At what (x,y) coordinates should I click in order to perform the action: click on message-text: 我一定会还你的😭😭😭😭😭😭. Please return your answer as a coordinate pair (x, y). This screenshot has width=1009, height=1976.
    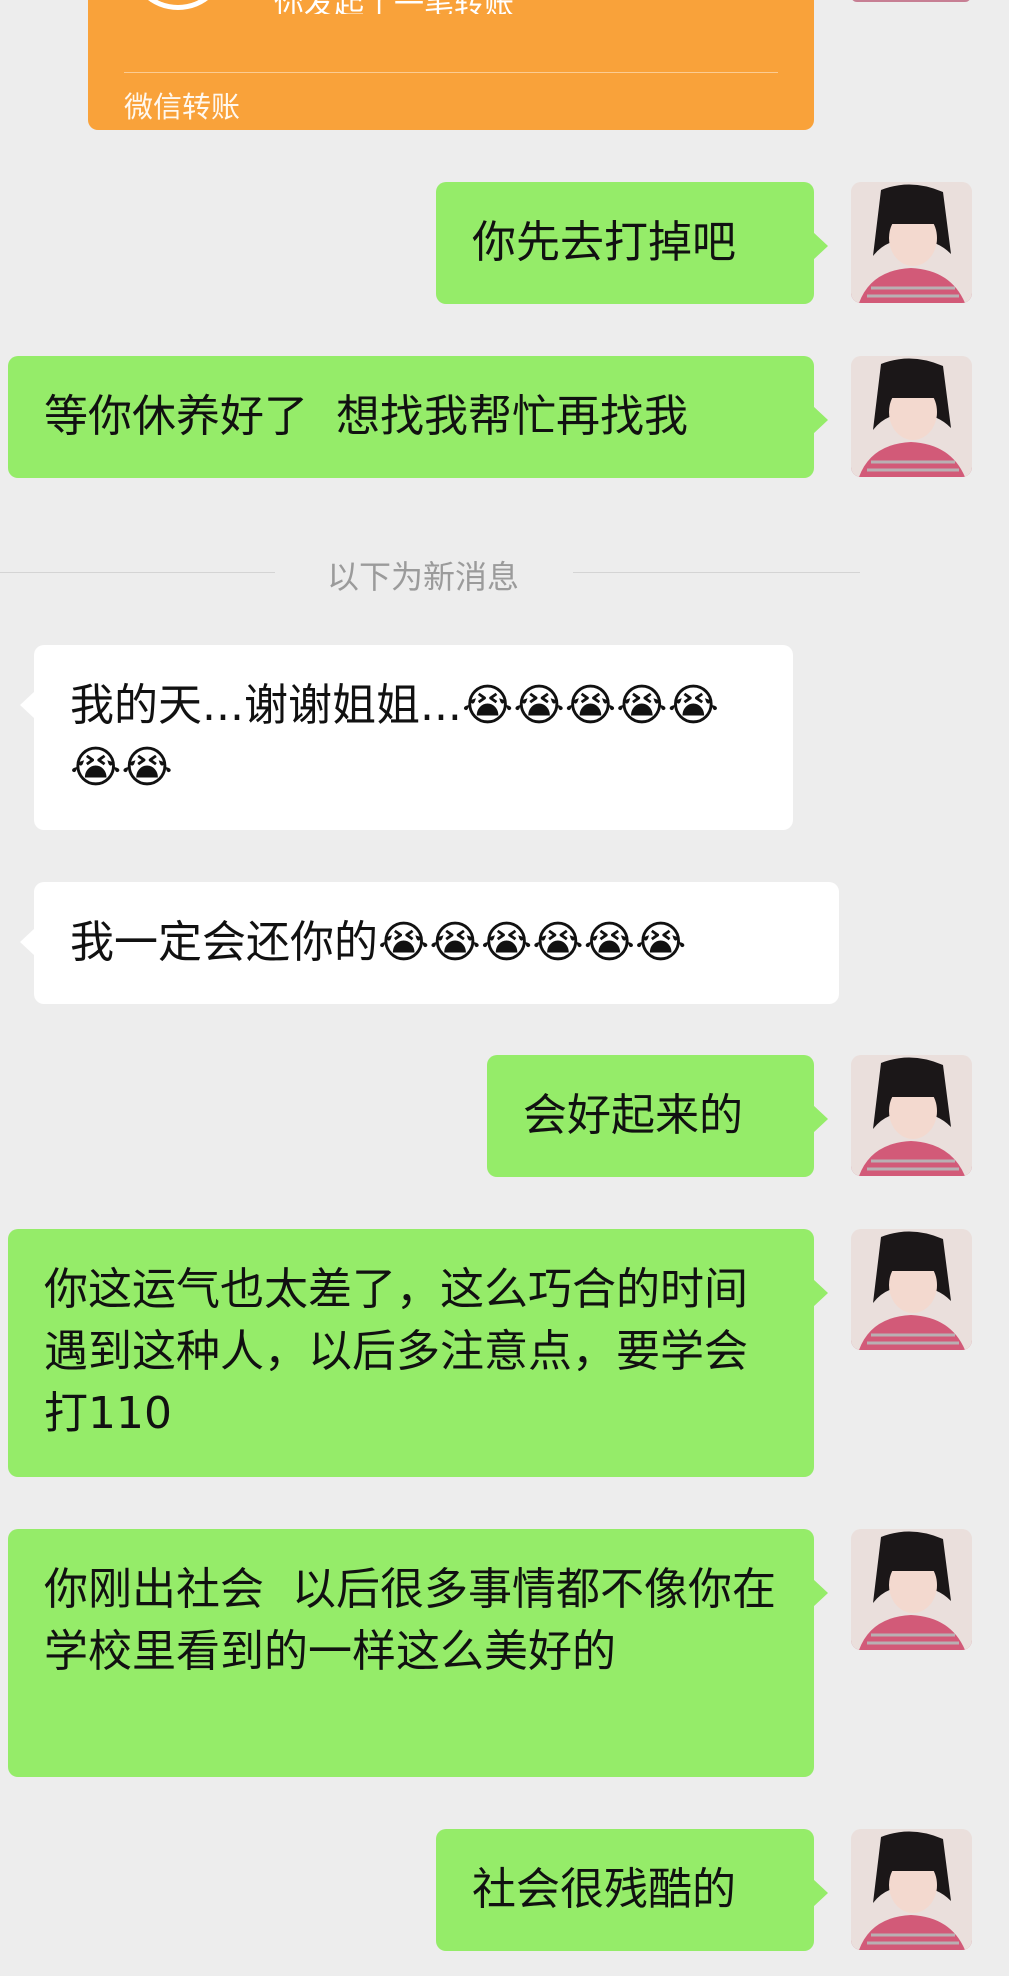
    Looking at the image, I should click on (378, 942).